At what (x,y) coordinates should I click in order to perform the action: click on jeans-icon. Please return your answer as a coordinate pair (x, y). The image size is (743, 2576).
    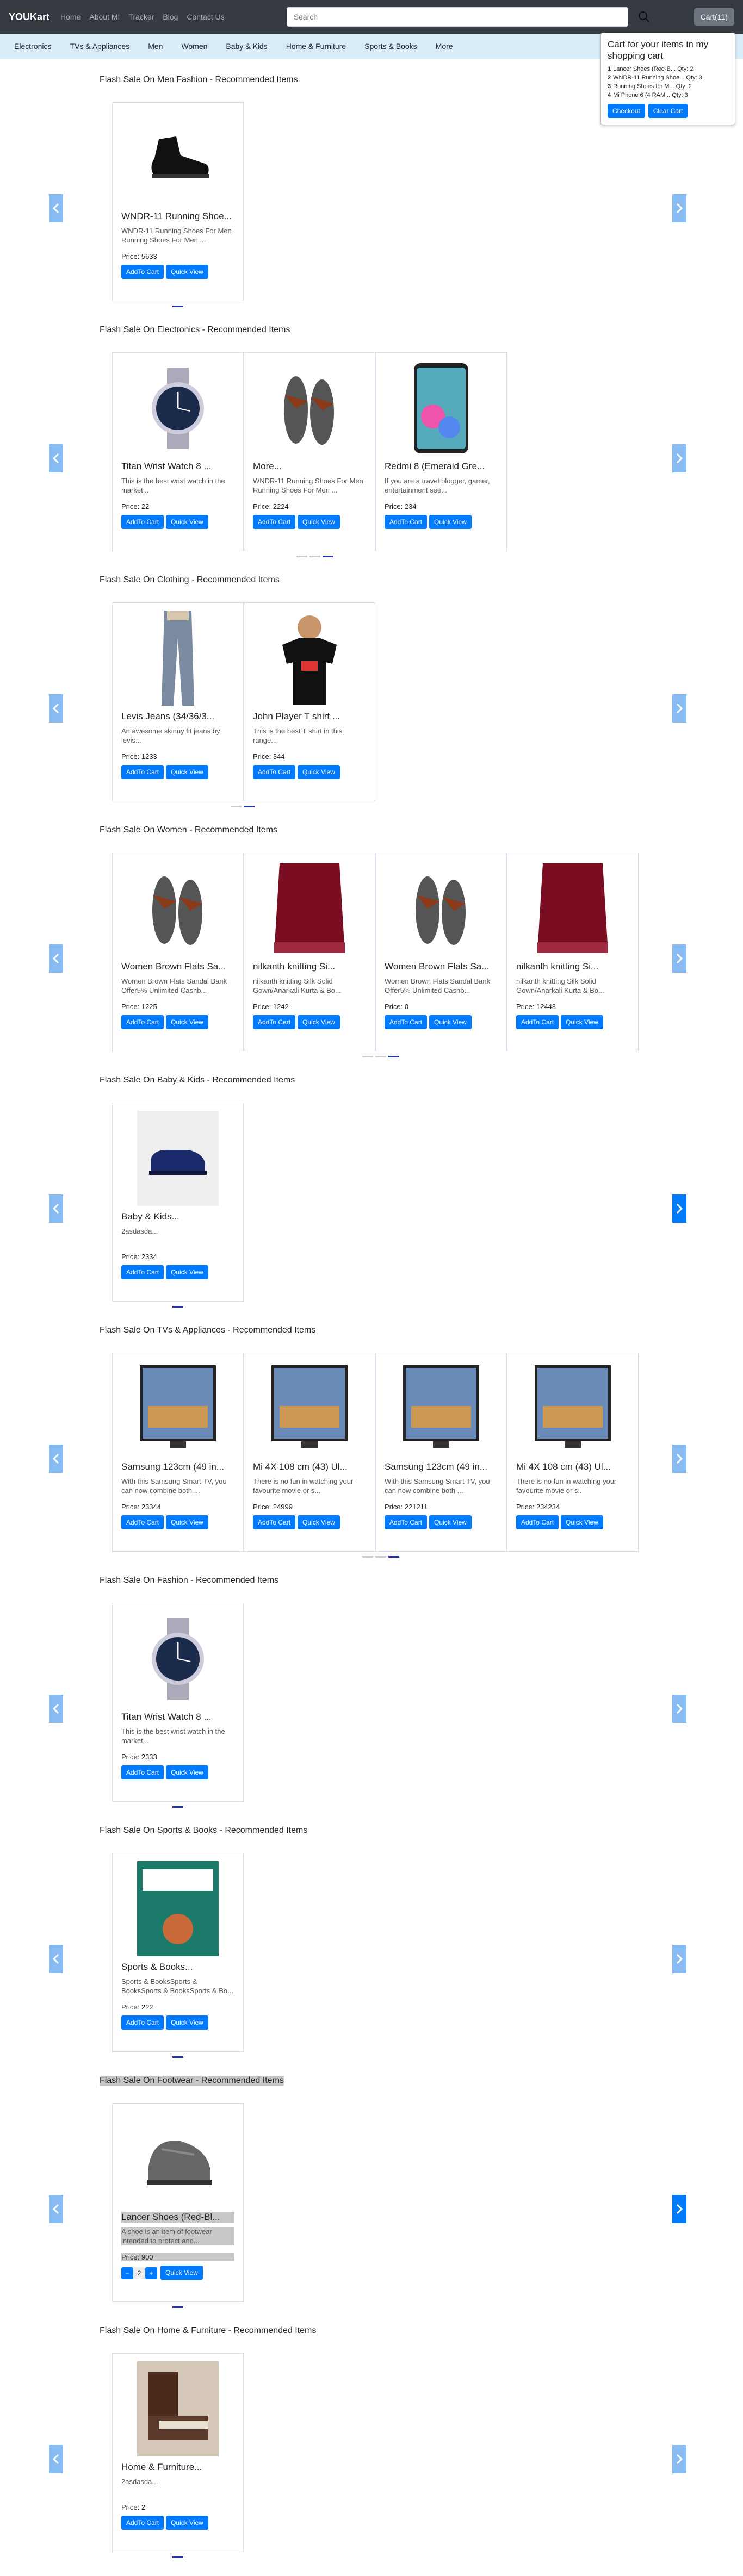
    Looking at the image, I should click on (178, 658).